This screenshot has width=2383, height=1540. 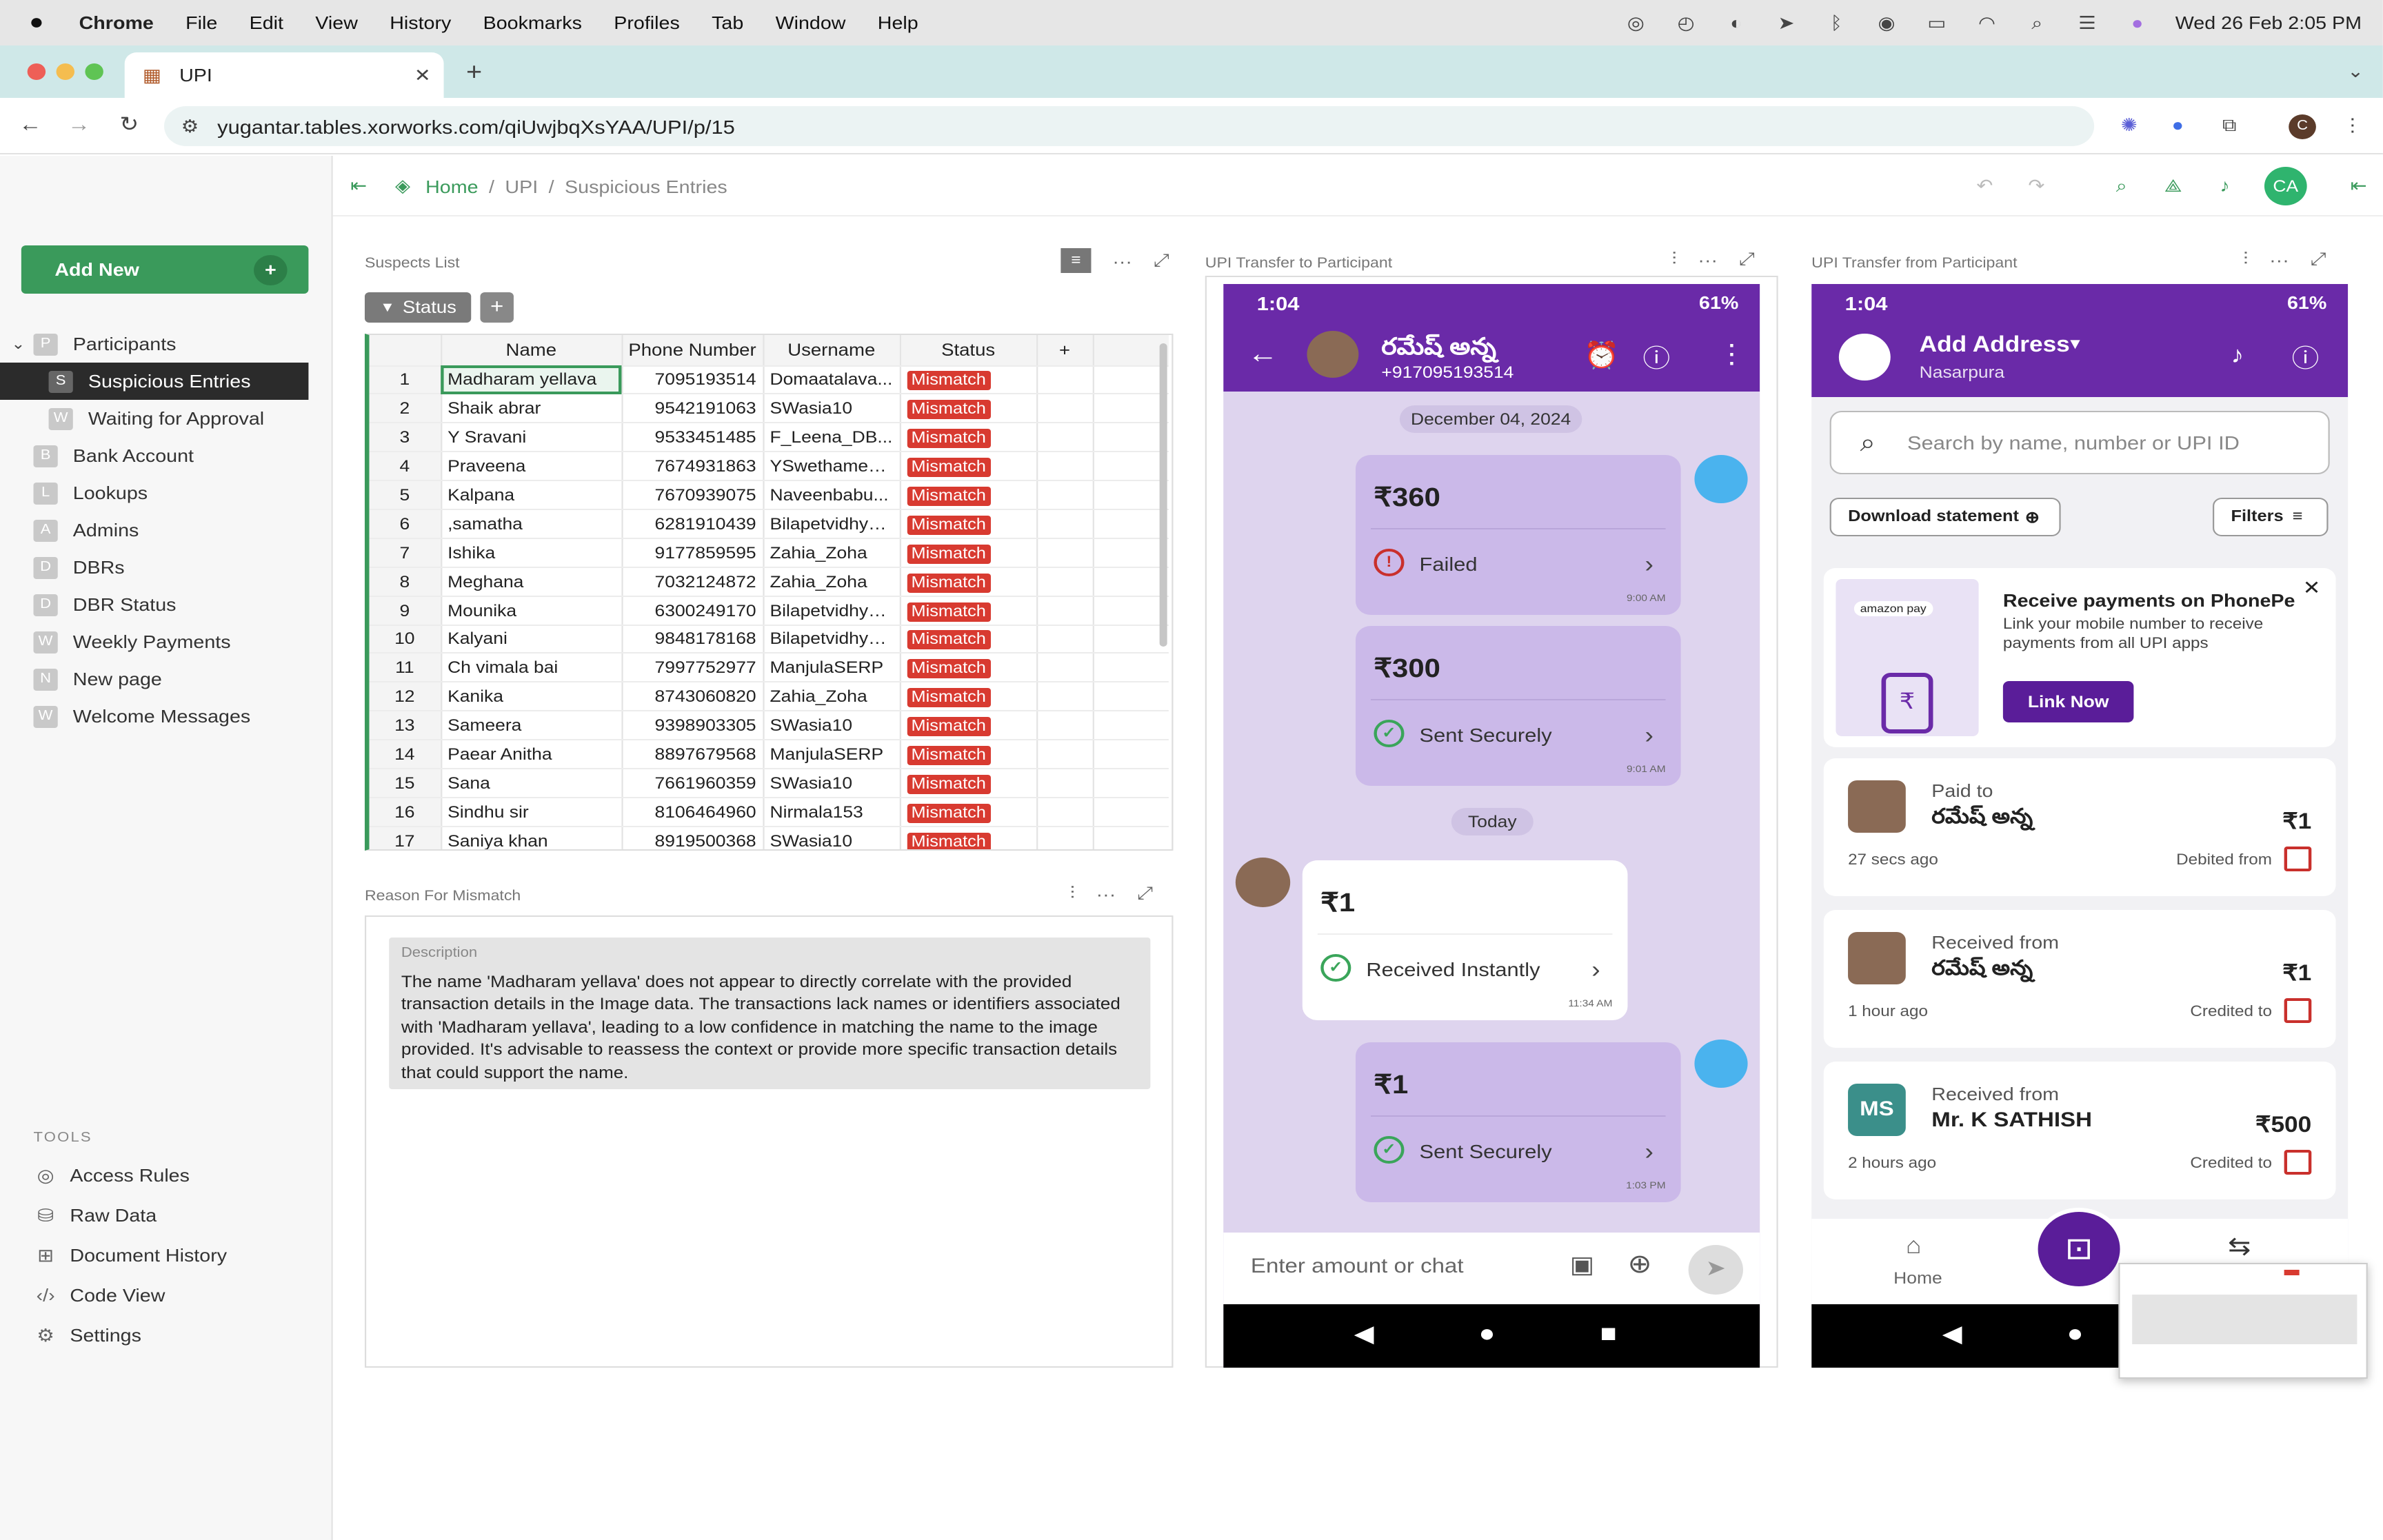 I want to click on extension-sparkle-icon: ✺, so click(x=2129, y=125).